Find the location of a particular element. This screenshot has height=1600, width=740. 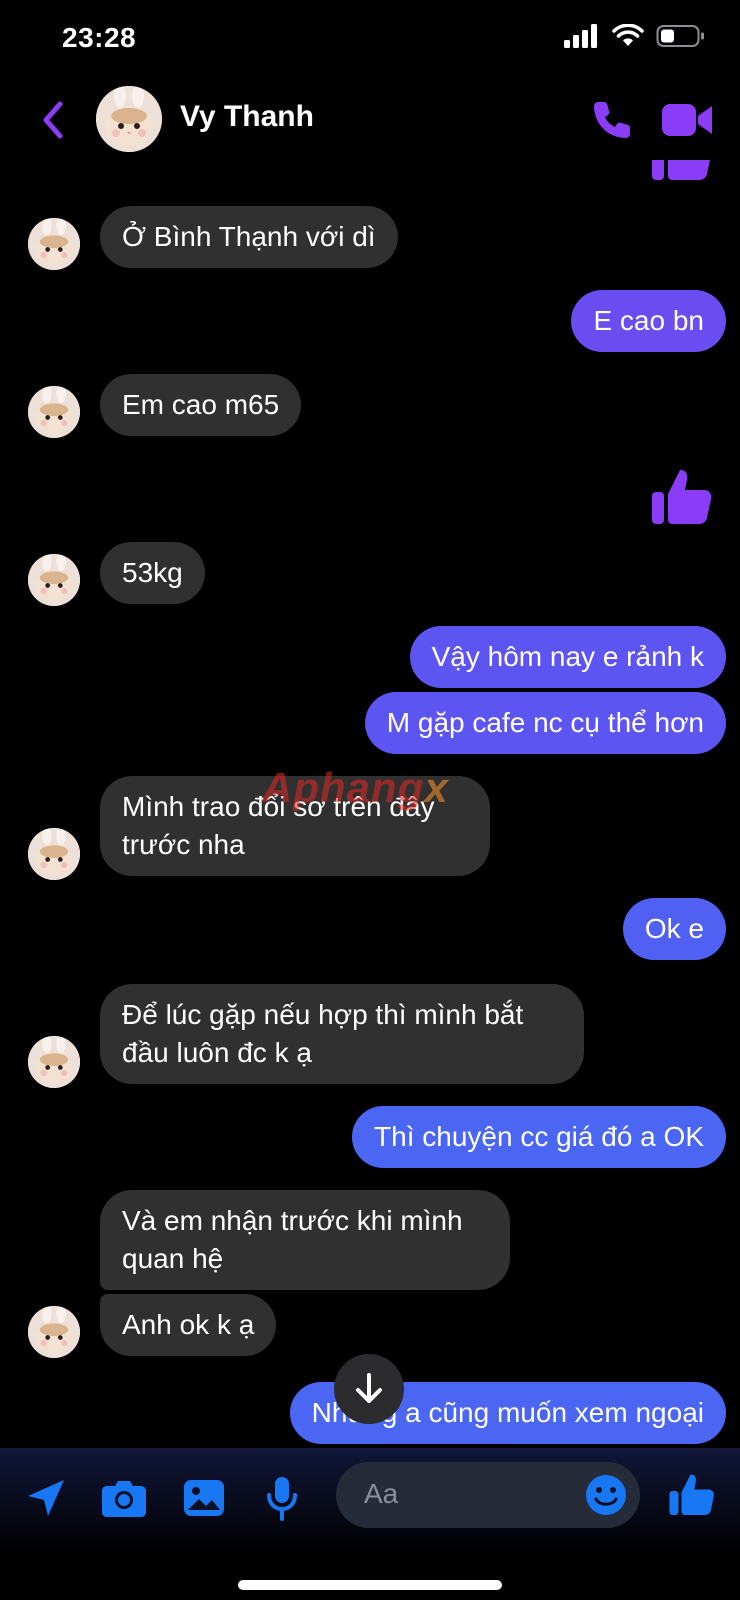

message-line: Để lúc gặp nếu hợp thì mình bắt is located at coordinates (323, 1014).